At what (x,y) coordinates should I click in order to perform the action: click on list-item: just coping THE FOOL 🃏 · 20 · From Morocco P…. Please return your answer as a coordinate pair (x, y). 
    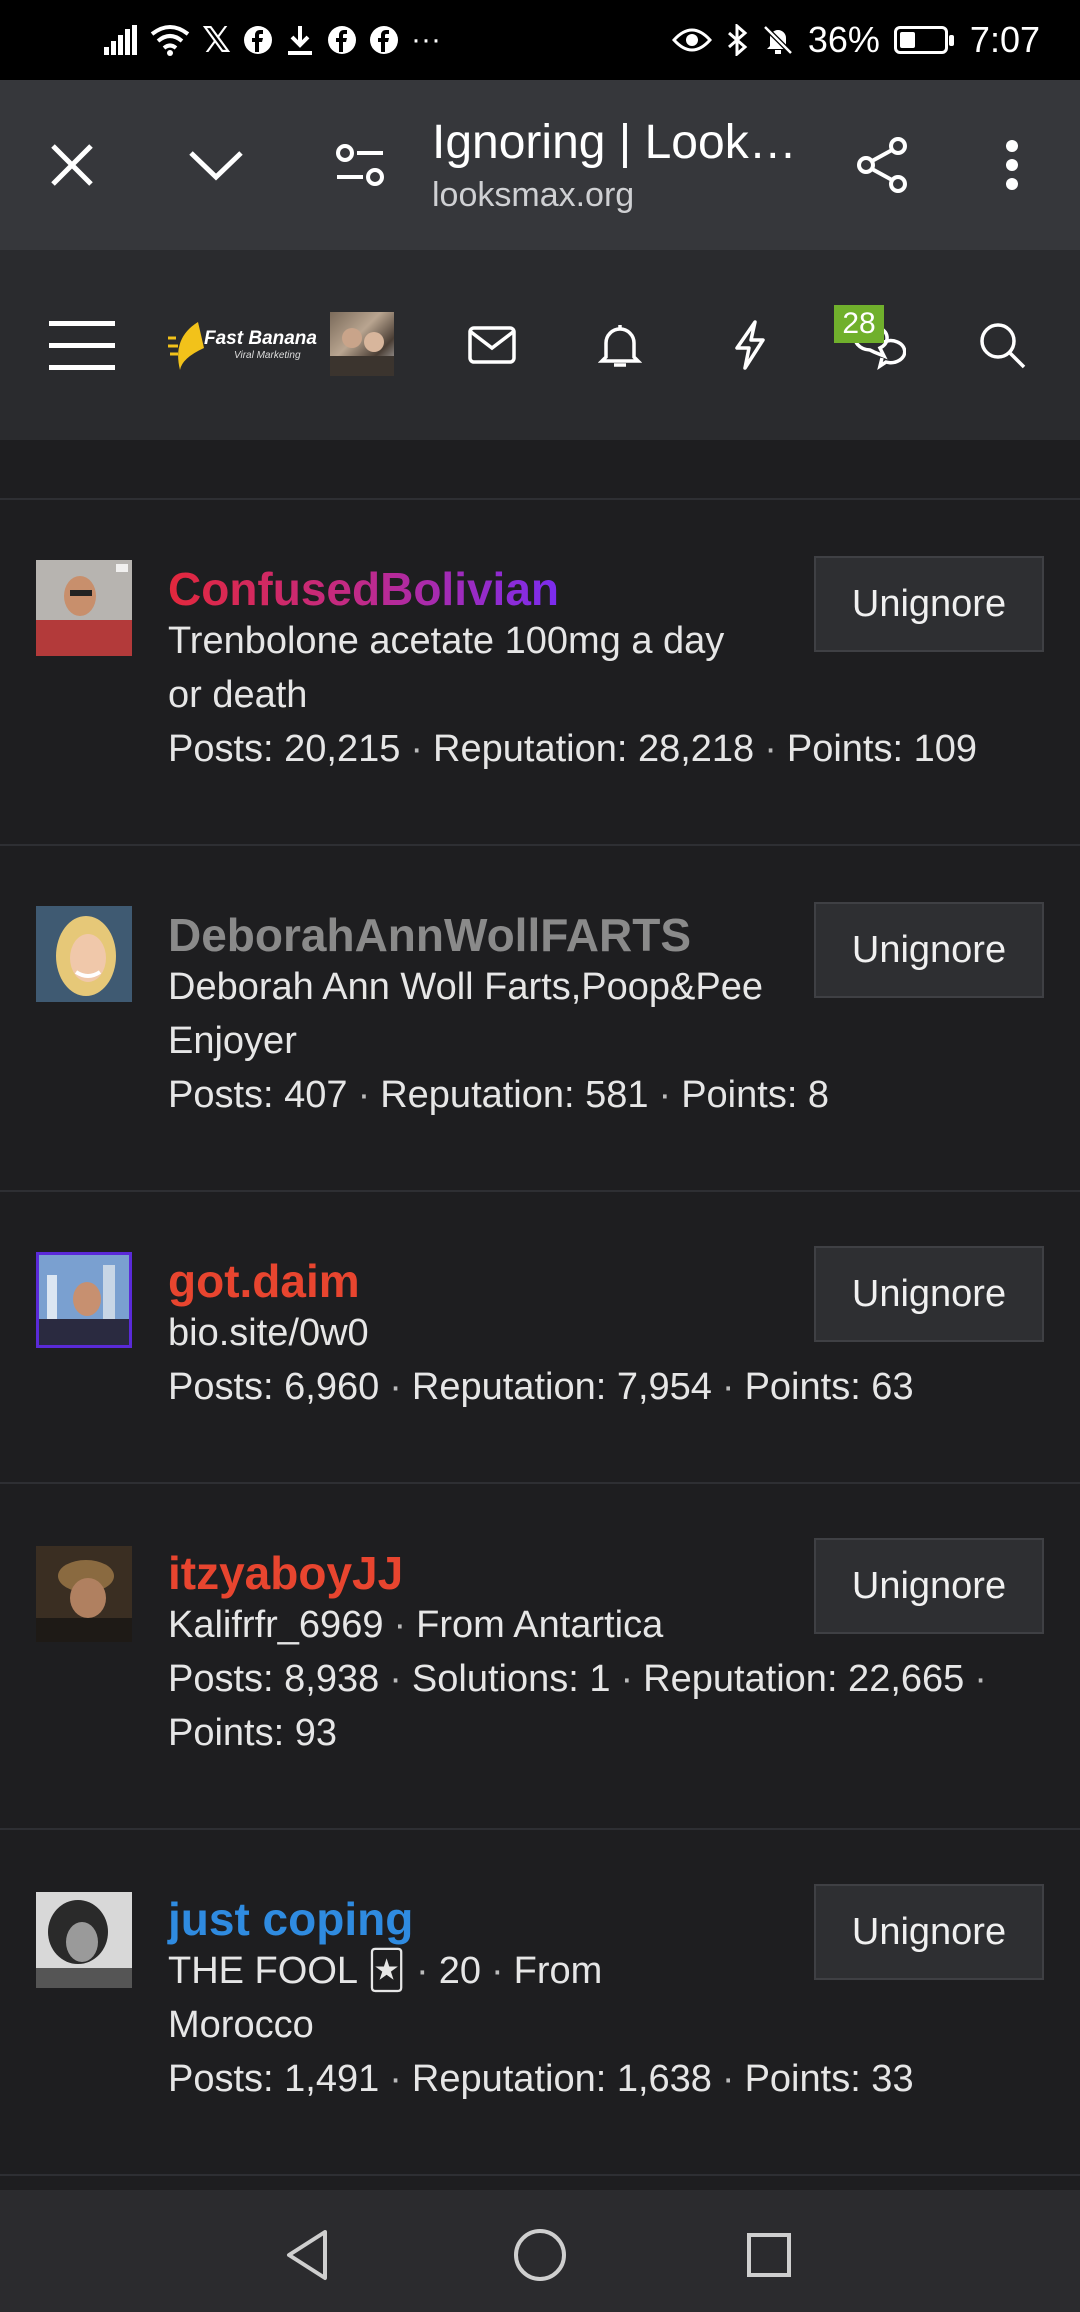
    Looking at the image, I should click on (540, 2003).